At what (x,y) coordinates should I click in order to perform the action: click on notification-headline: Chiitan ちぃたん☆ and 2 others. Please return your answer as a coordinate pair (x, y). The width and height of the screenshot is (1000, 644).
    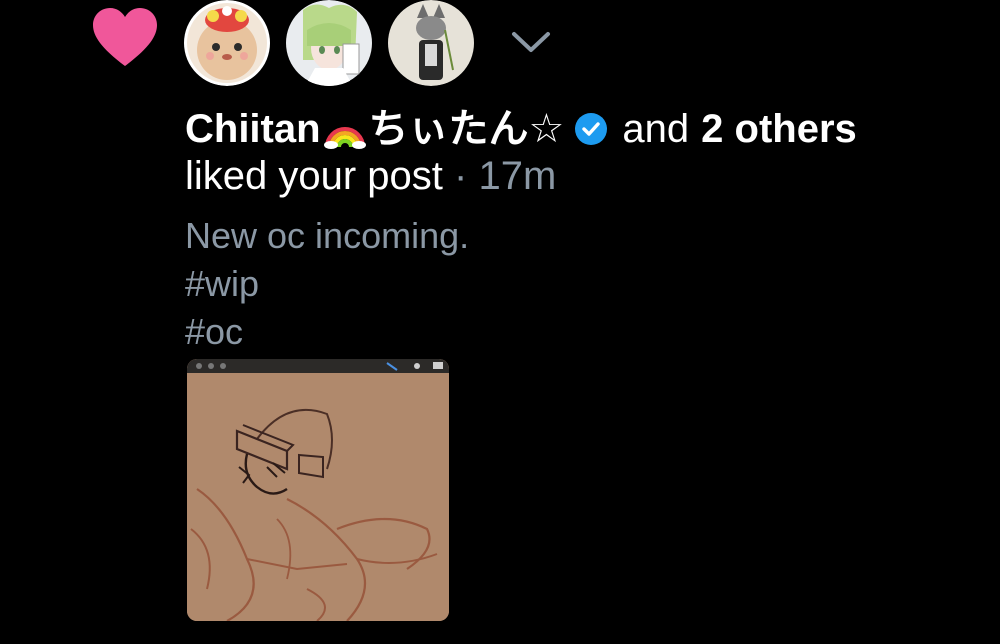
    Looking at the image, I should click on (585, 129).